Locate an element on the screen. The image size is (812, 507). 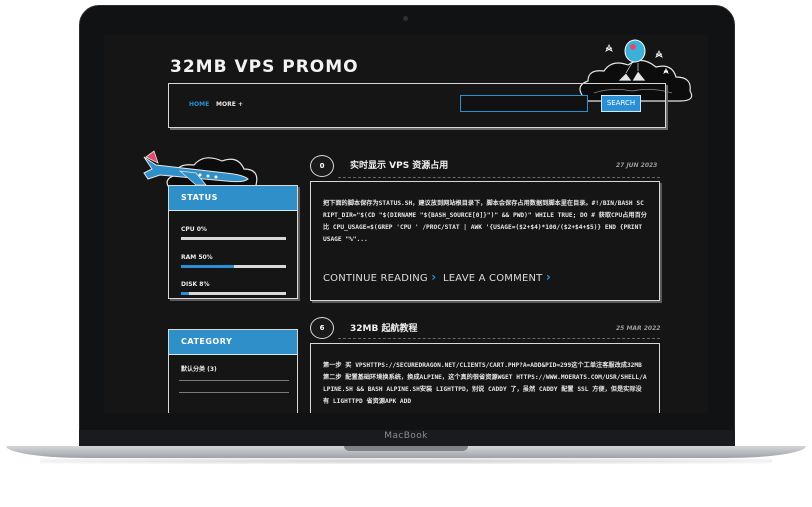
cpu-bar is located at coordinates (233, 238).